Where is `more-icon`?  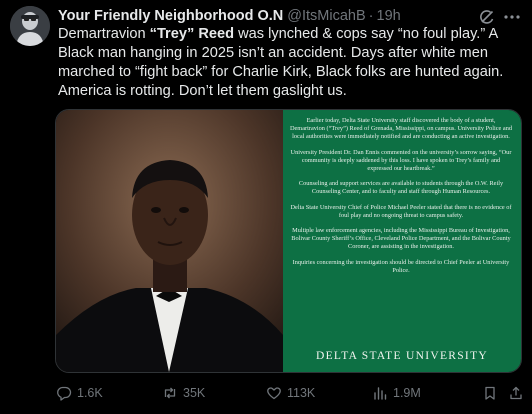 more-icon is located at coordinates (512, 17).